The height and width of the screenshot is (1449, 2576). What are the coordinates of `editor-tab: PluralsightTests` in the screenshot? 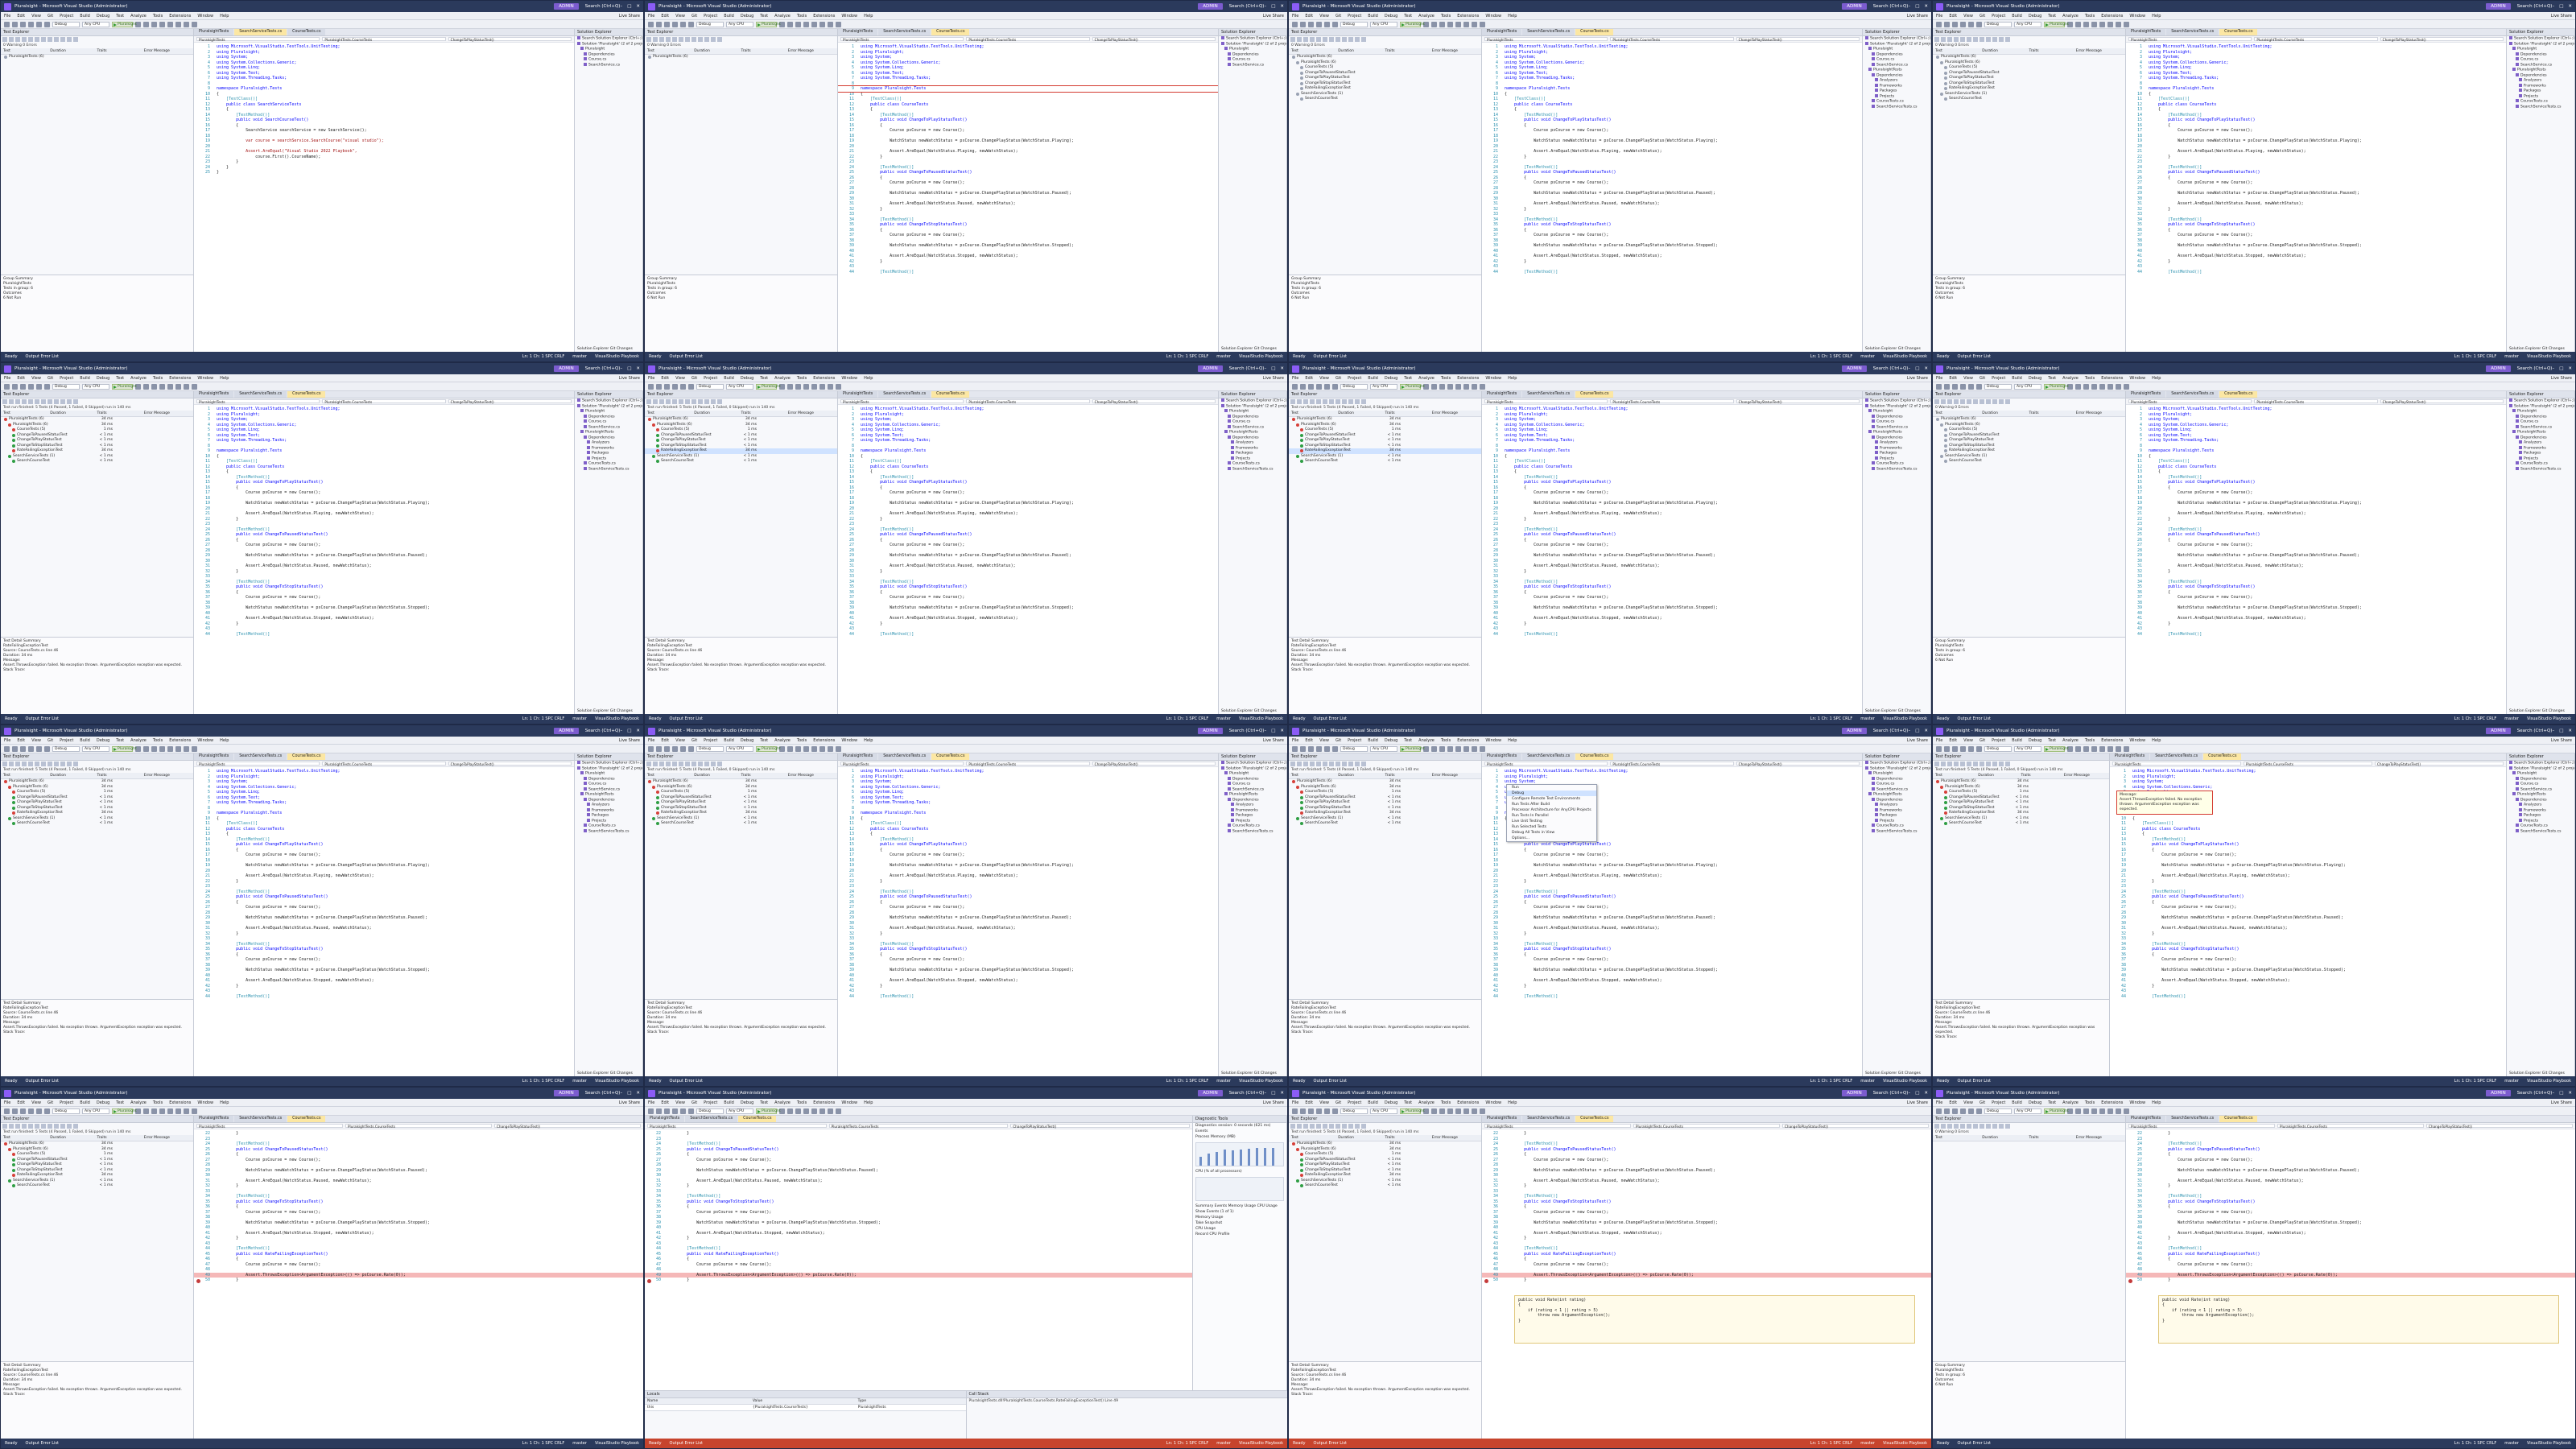 It's located at (858, 394).